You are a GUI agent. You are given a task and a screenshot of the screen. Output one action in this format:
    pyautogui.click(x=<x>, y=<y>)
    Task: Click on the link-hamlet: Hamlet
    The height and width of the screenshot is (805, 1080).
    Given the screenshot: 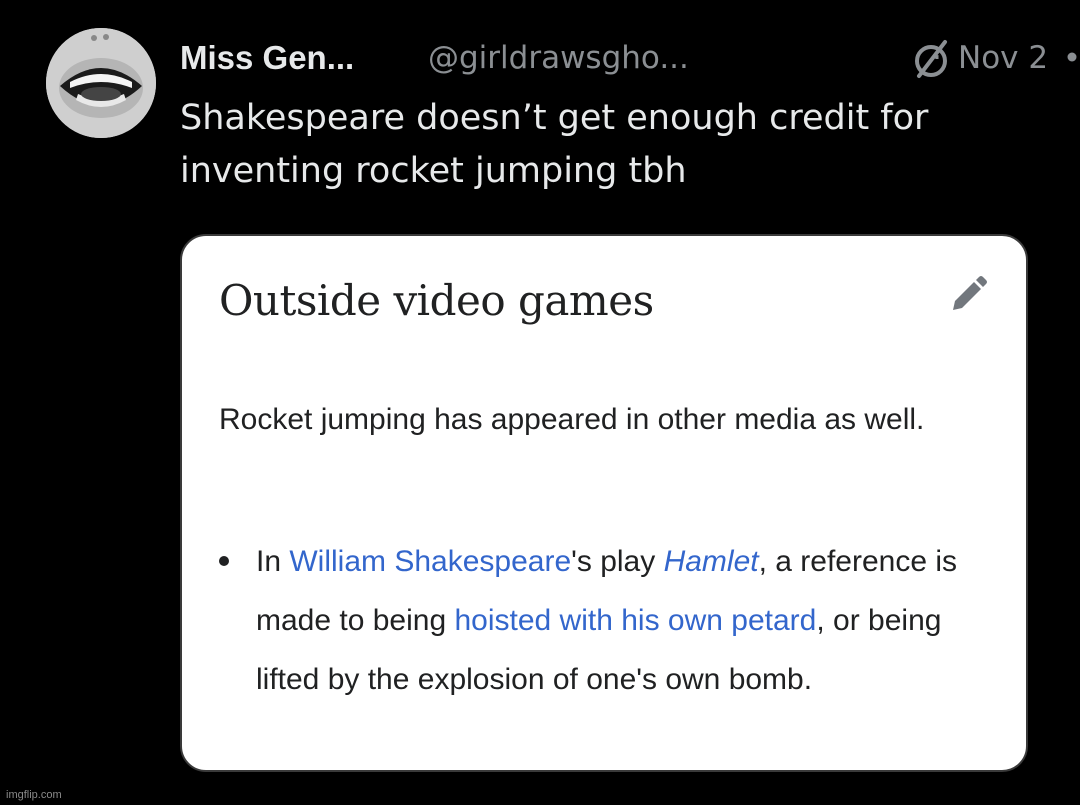 What is the action you would take?
    pyautogui.click(x=711, y=561)
    